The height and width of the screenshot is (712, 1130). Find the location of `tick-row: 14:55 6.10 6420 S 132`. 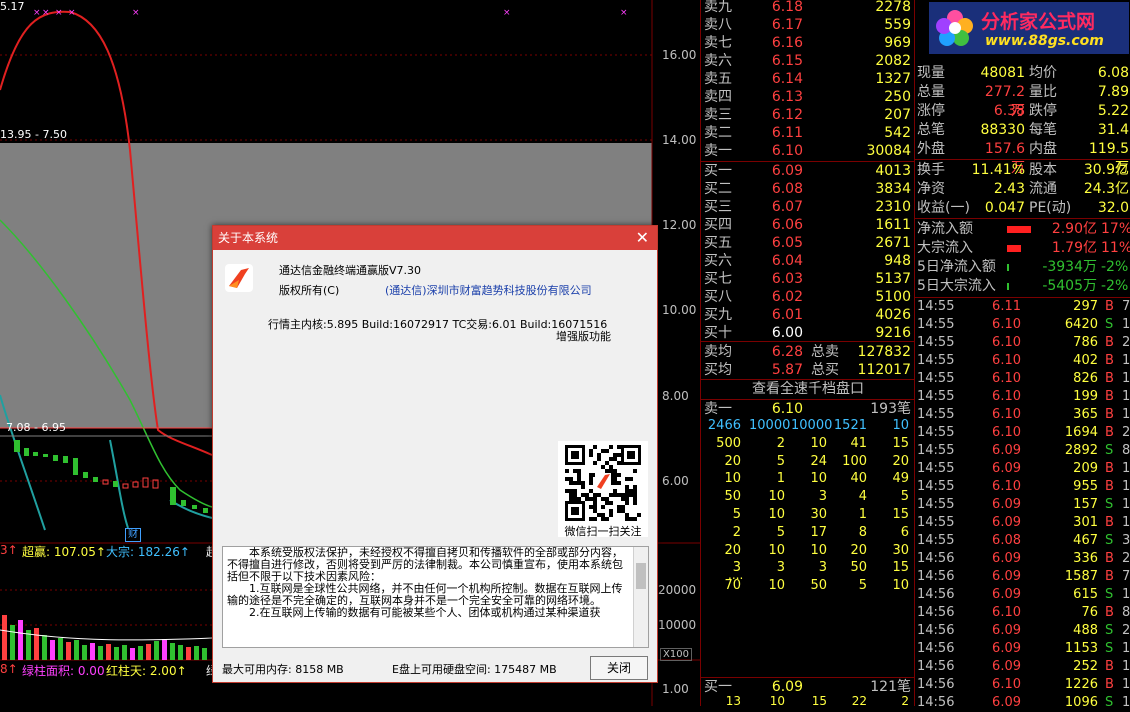

tick-row: 14:55 6.10 6420 S 132 is located at coordinates (1022, 325).